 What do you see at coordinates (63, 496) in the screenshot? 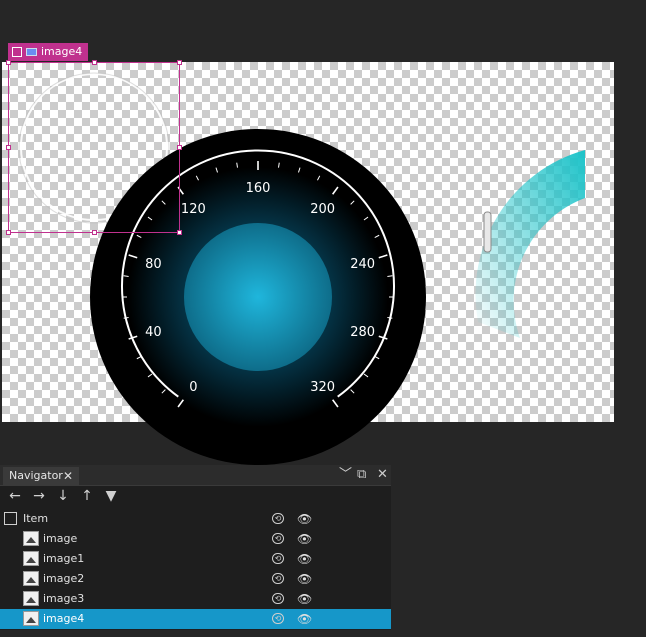
I see `arrow-down-icon: ↓` at bounding box center [63, 496].